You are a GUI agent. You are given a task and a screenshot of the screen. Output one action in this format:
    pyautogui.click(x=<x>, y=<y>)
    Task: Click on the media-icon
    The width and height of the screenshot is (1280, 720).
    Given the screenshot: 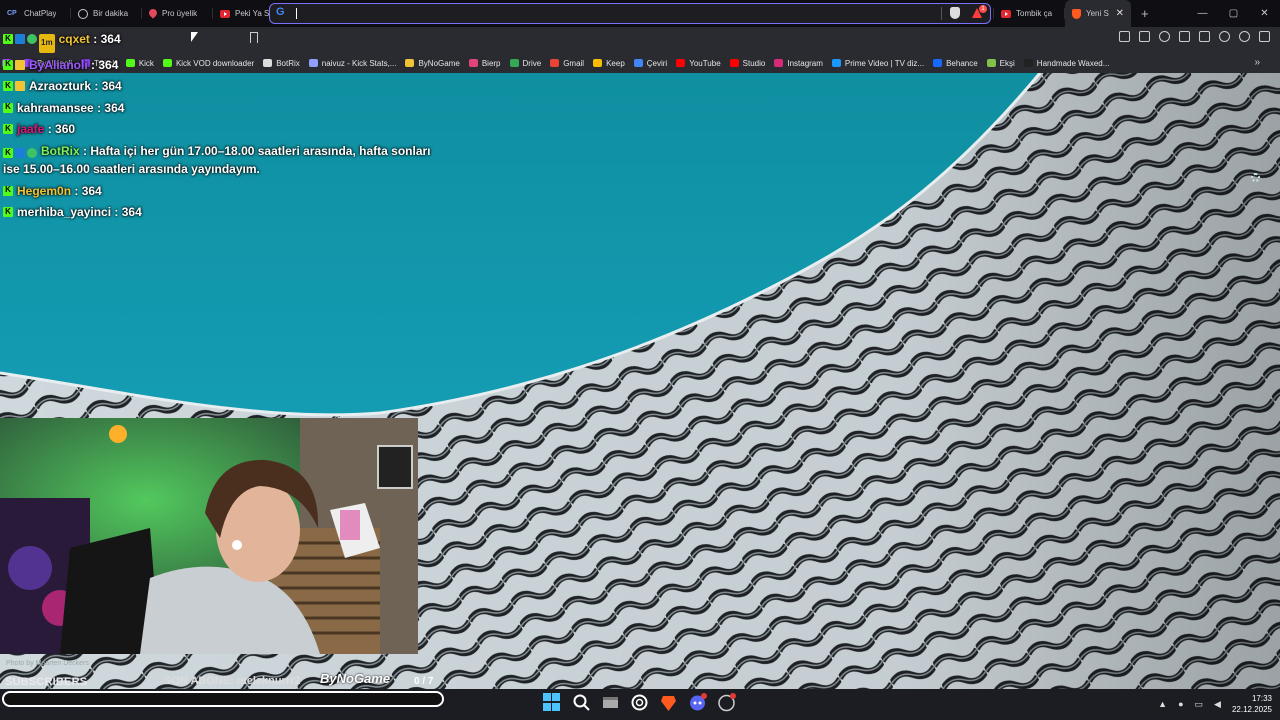 What is the action you would take?
    pyautogui.click(x=1164, y=36)
    